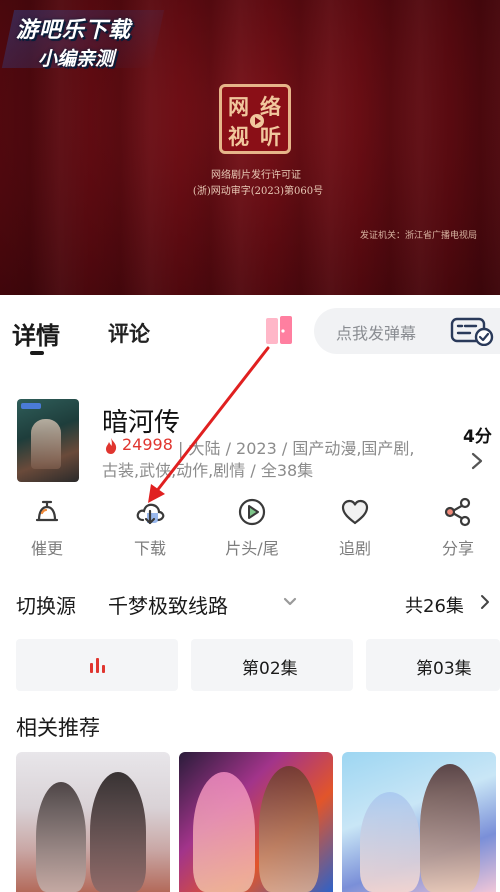  I want to click on license-number: (浙)网动审字(2023)第060号, so click(258, 191).